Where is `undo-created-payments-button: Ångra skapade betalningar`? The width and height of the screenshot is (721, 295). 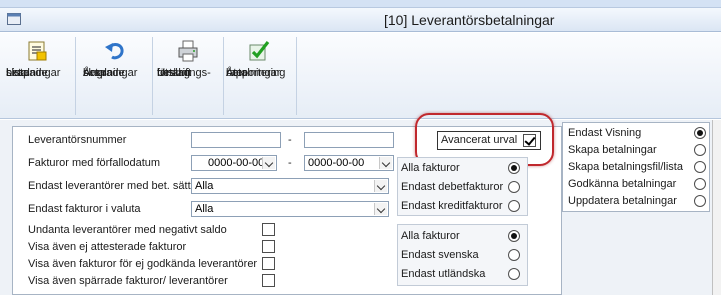
undo-created-payments-button: Ångra skapade betalningar is located at coordinates (115, 76).